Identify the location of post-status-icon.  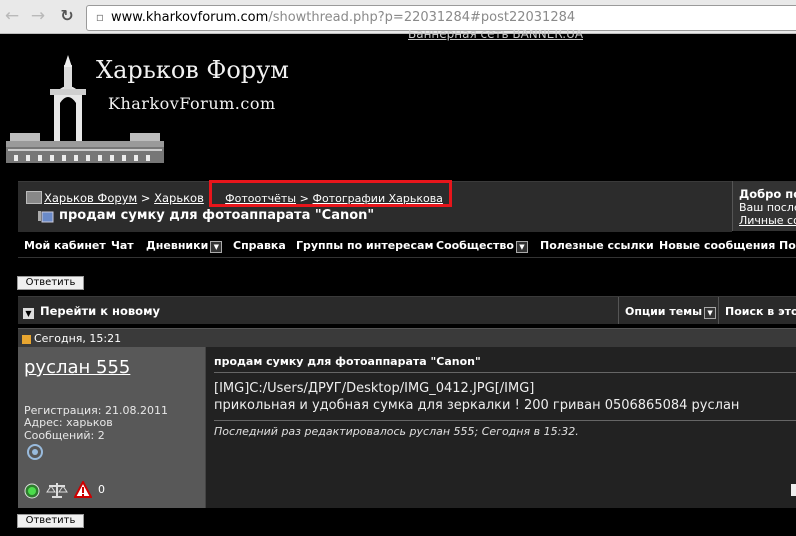
(26, 339).